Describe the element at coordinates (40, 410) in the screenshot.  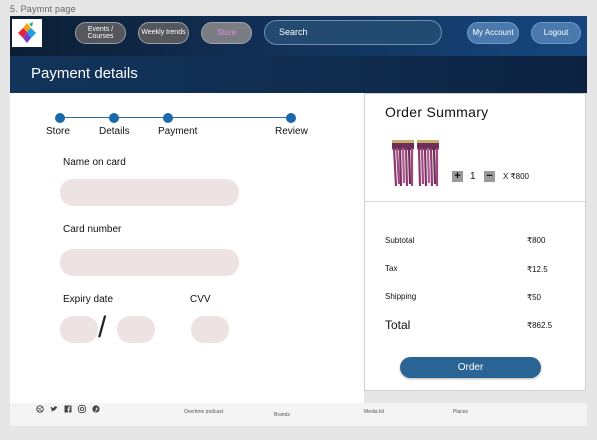
I see `dribbble-icon` at that location.